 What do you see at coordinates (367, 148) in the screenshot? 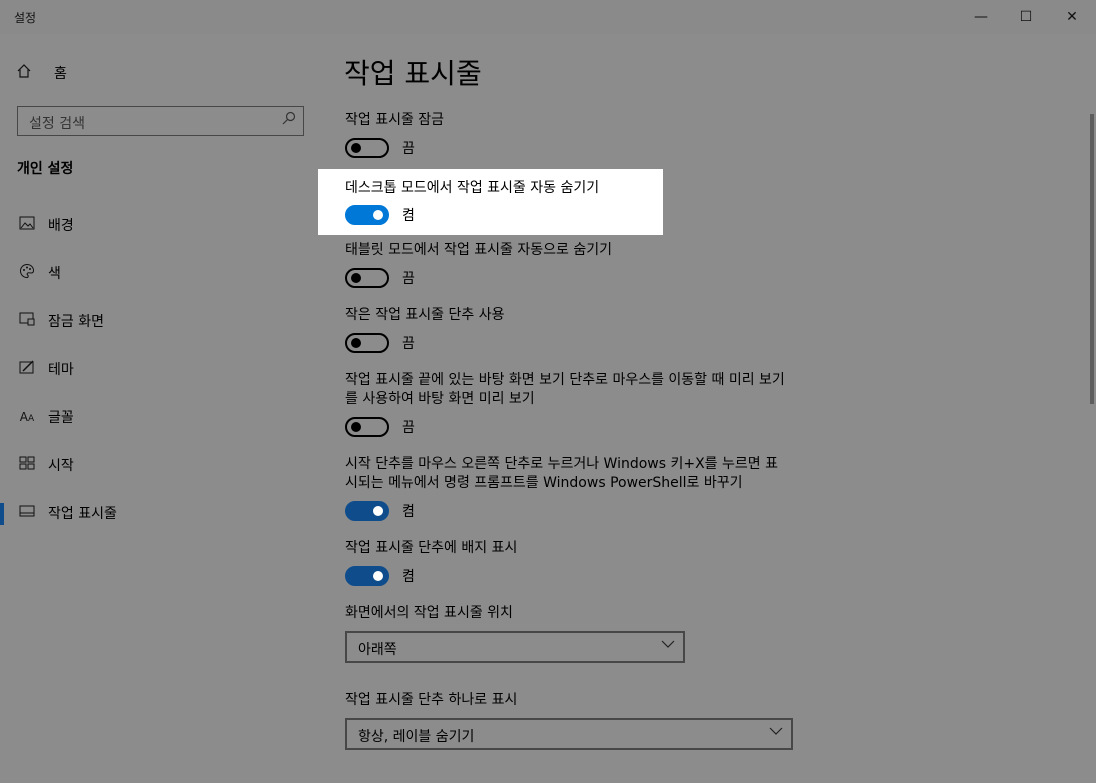
I see `lock-taskbar-toggle` at bounding box center [367, 148].